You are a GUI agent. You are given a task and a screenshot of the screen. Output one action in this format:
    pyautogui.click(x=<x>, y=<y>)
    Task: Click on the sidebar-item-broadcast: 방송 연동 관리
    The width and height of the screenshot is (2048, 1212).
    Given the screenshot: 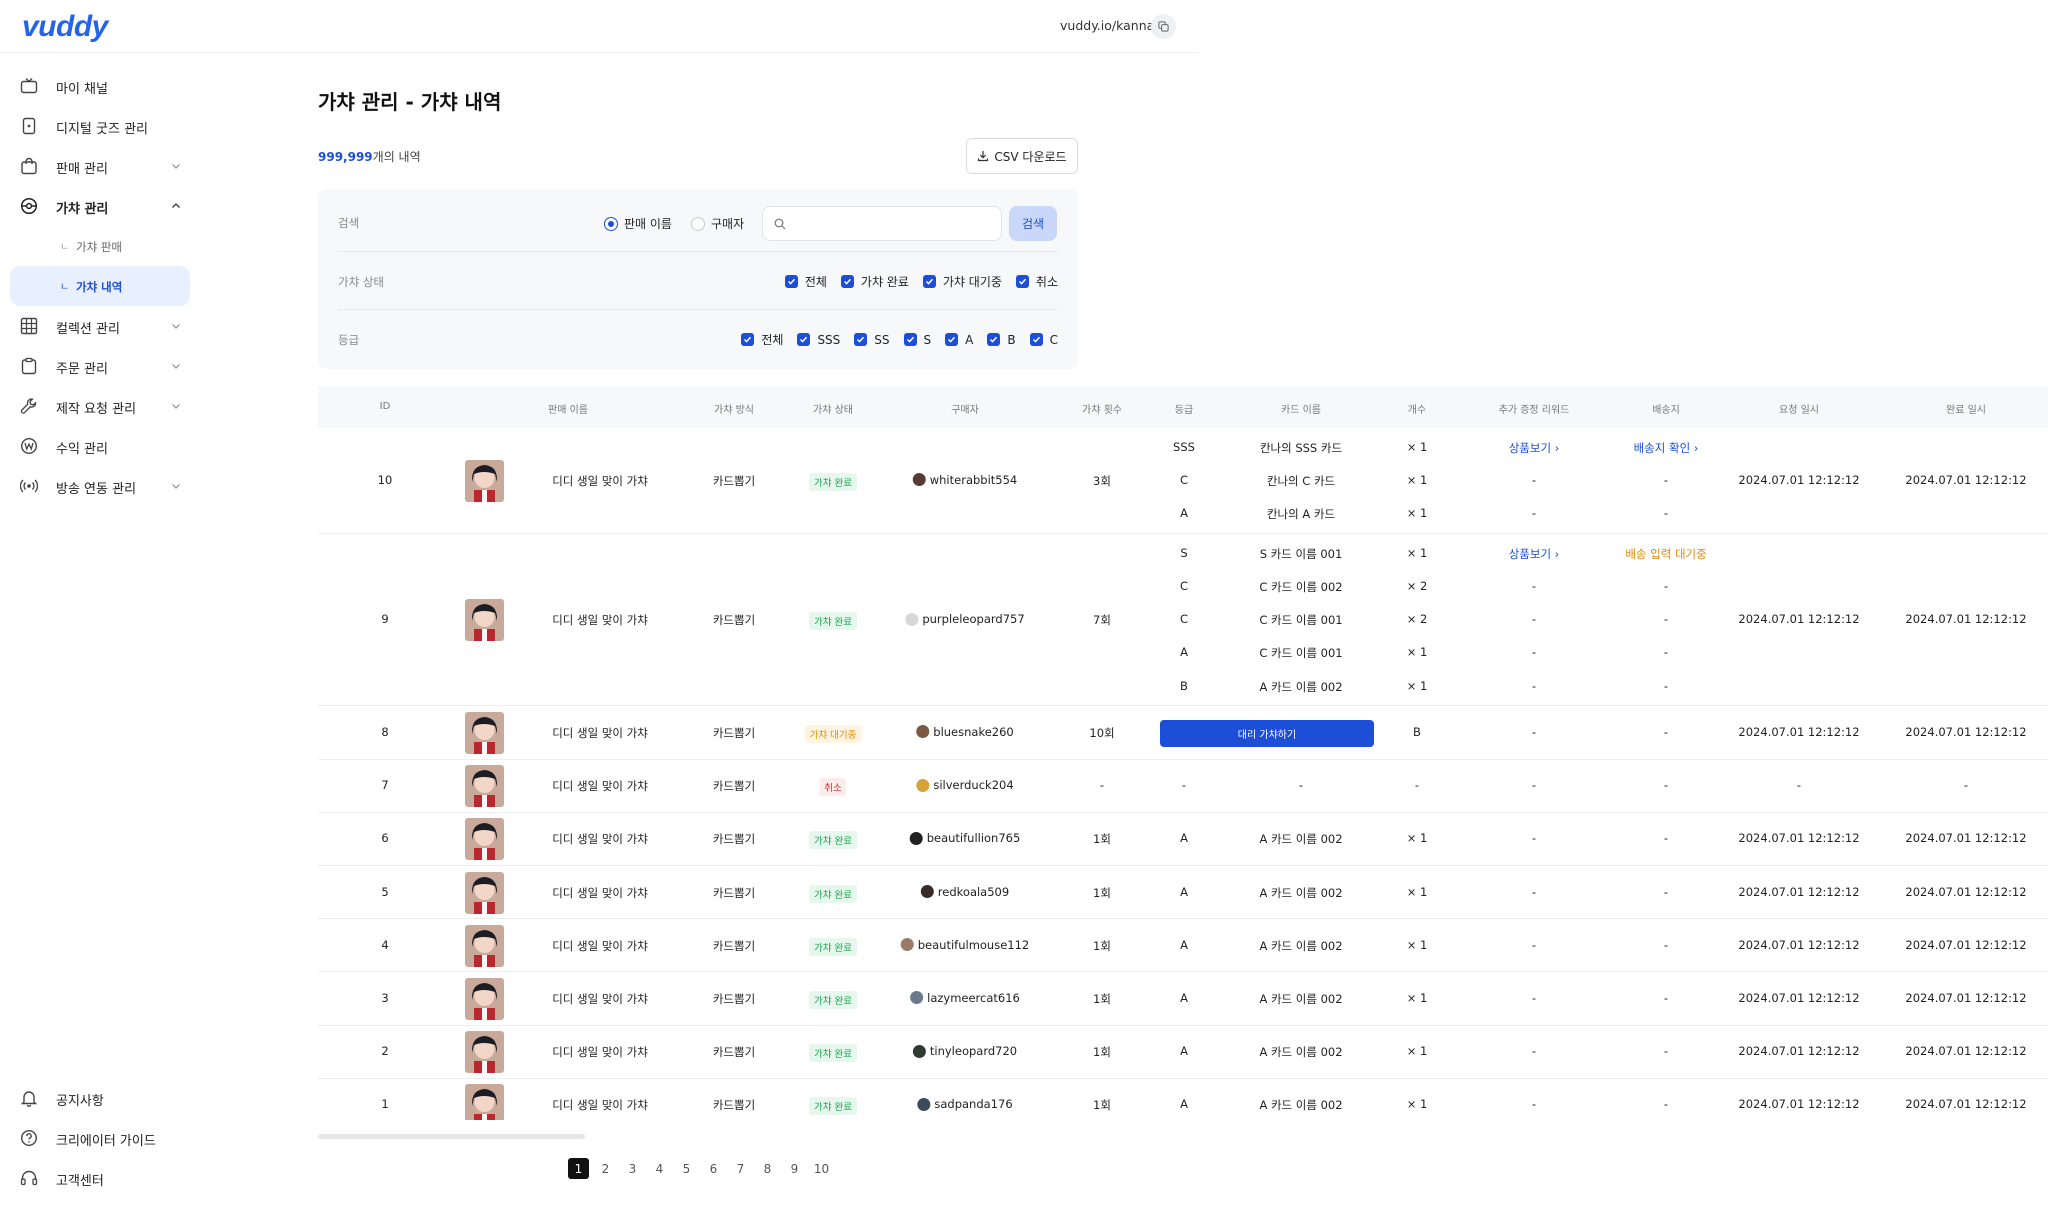 What is the action you would take?
    pyautogui.click(x=100, y=486)
    